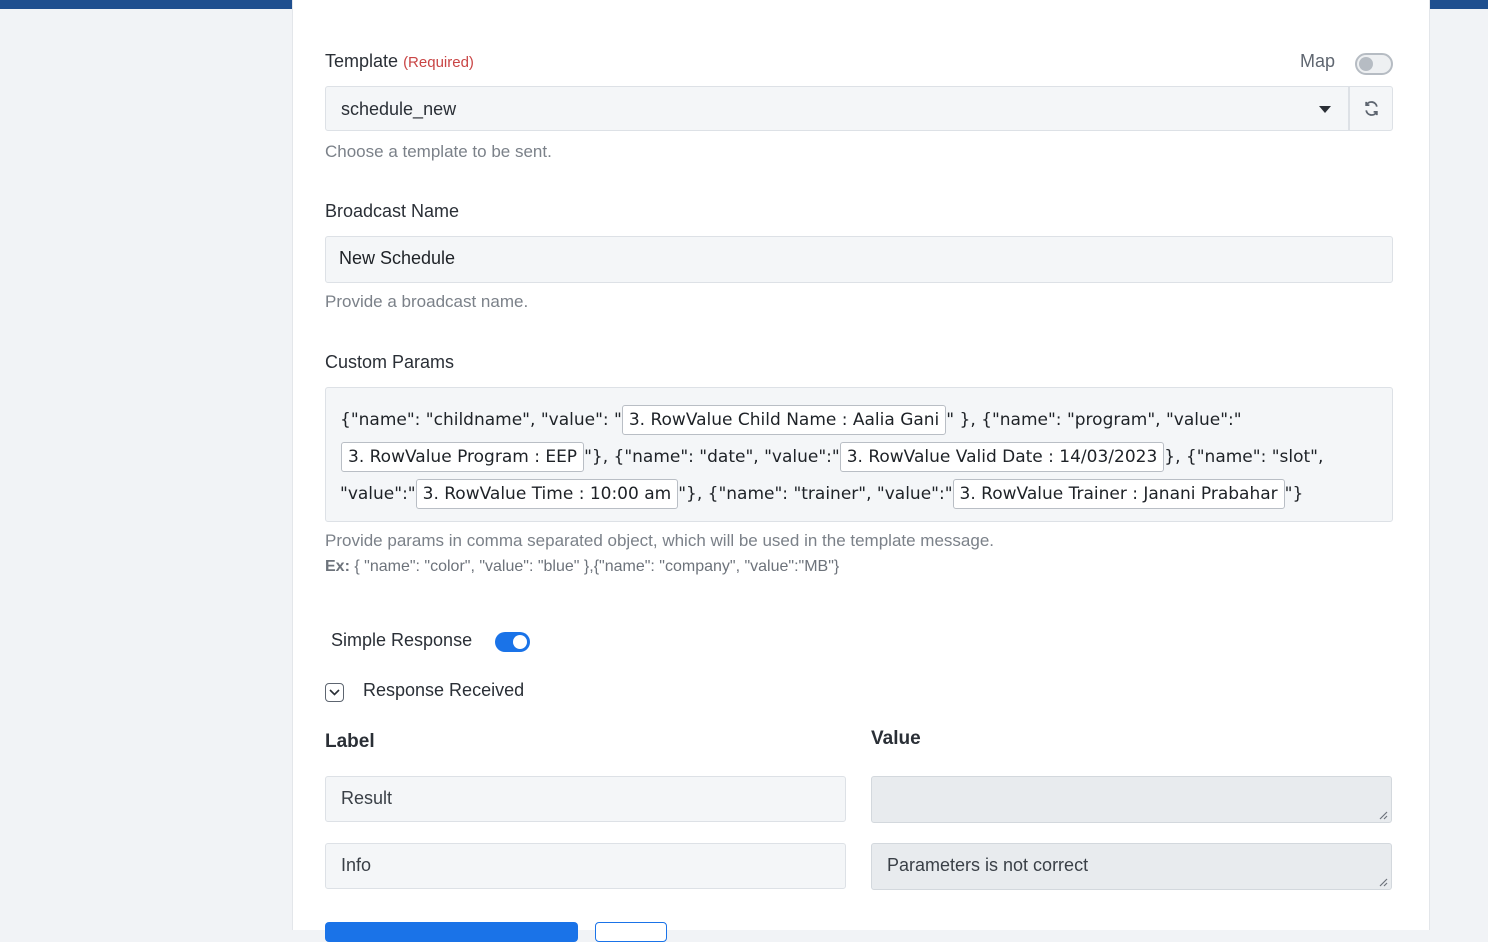 The image size is (1488, 942). I want to click on chevron-down-icon, so click(334, 692).